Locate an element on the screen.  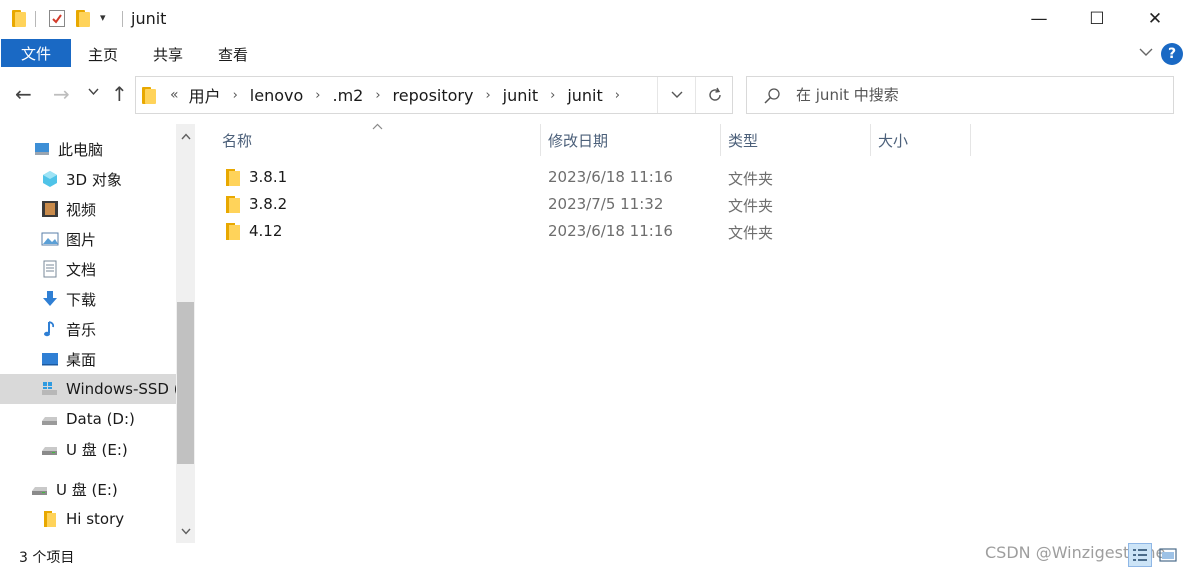
sidebar-item: 音乐 is located at coordinates (88, 329).